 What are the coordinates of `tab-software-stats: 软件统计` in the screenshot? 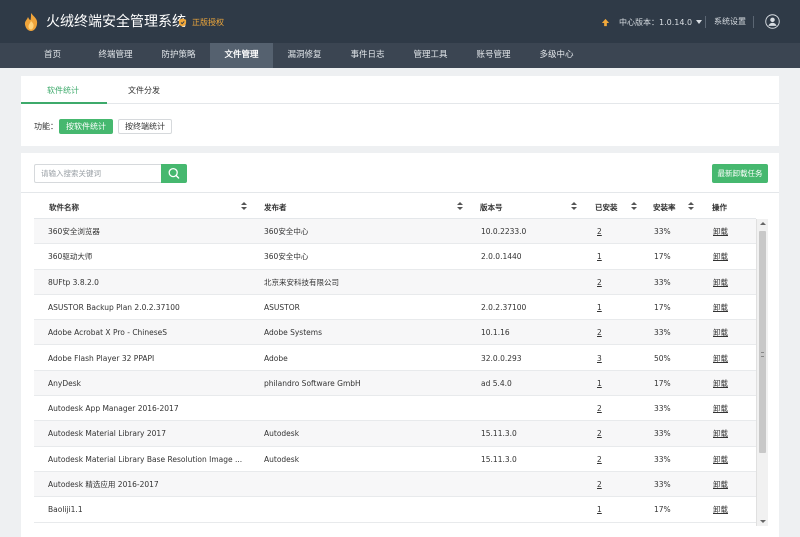 It's located at (63, 91).